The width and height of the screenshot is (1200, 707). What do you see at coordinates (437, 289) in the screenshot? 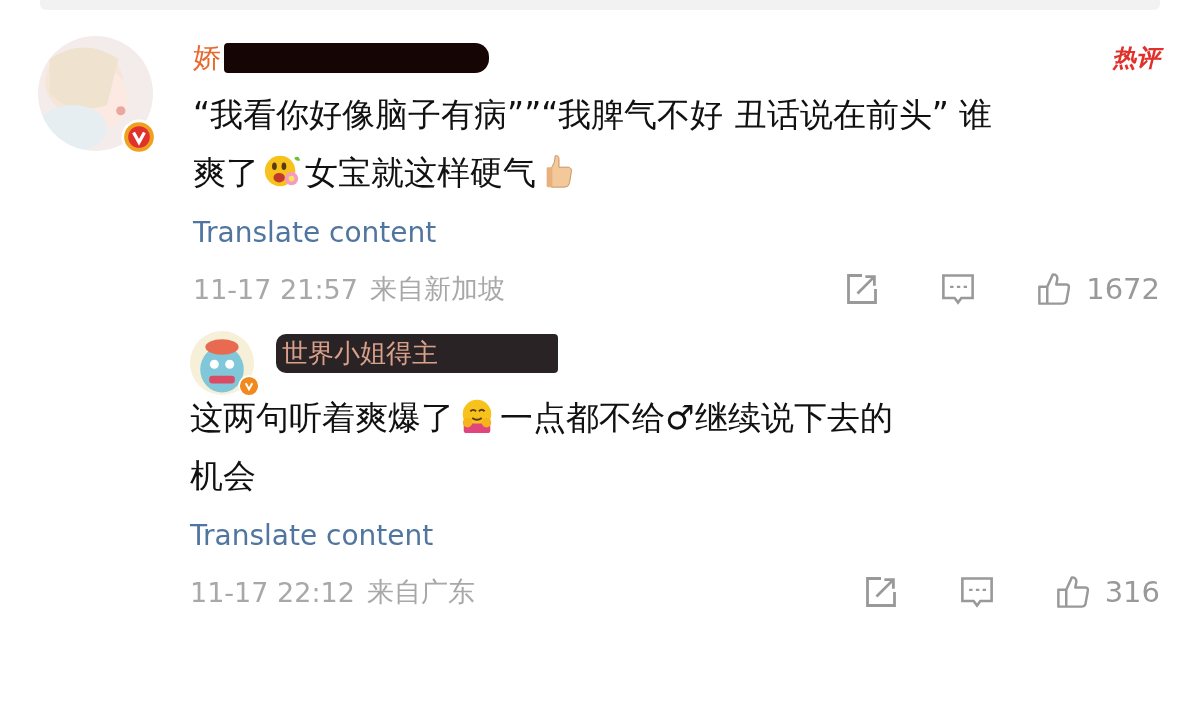
I see `comment-location: 来自新加坡` at bounding box center [437, 289].